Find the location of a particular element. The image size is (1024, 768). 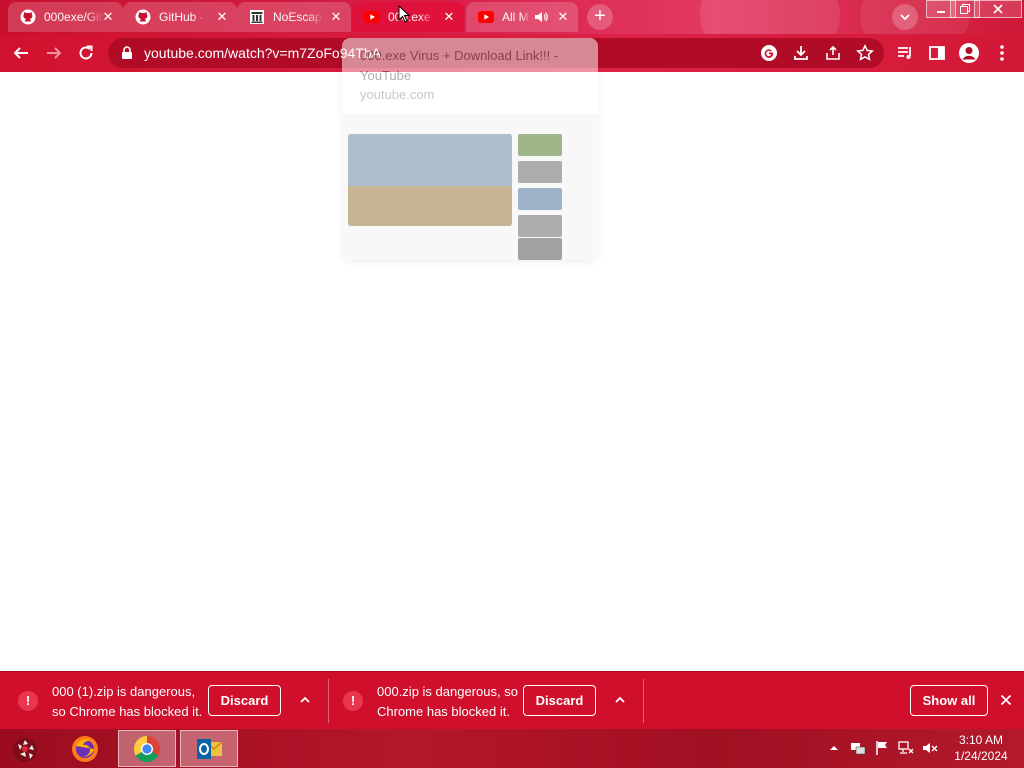

tray-network-drive is located at coordinates (858, 748).